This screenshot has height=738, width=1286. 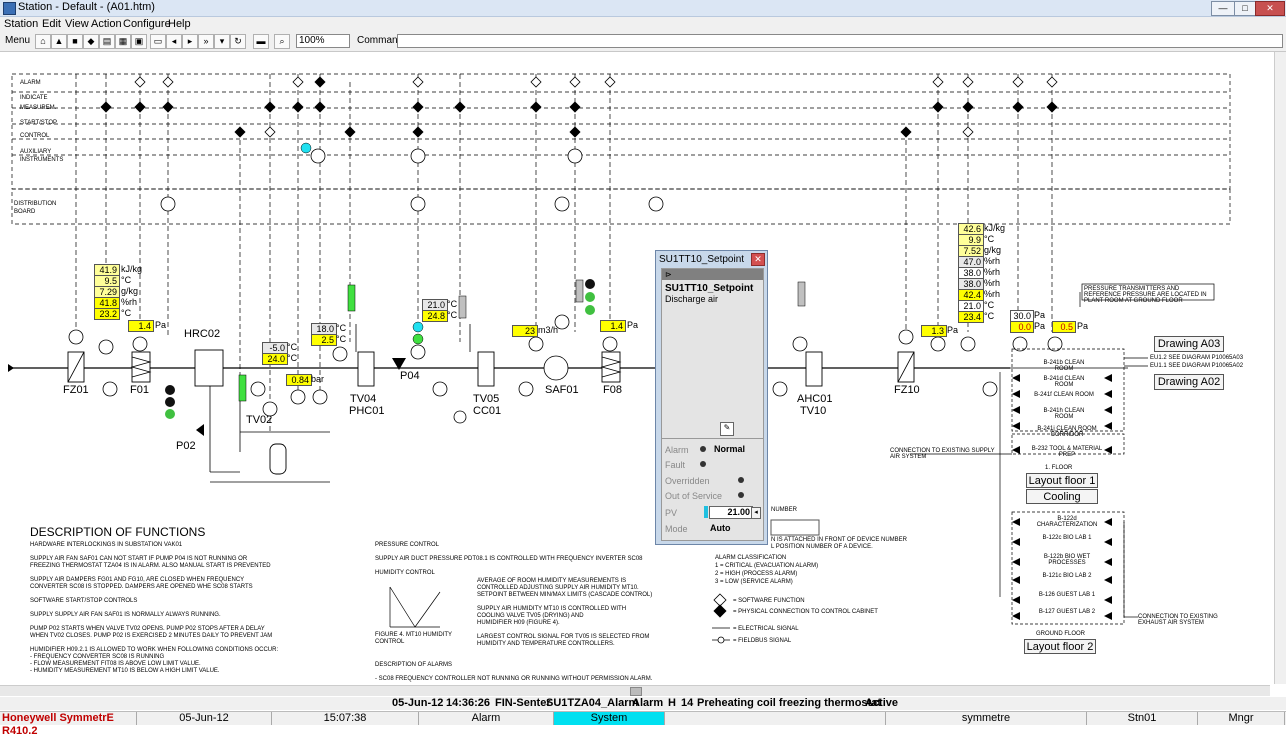 I want to click on room-item: B-241h CLEAN ROOM, so click(x=1064, y=414).